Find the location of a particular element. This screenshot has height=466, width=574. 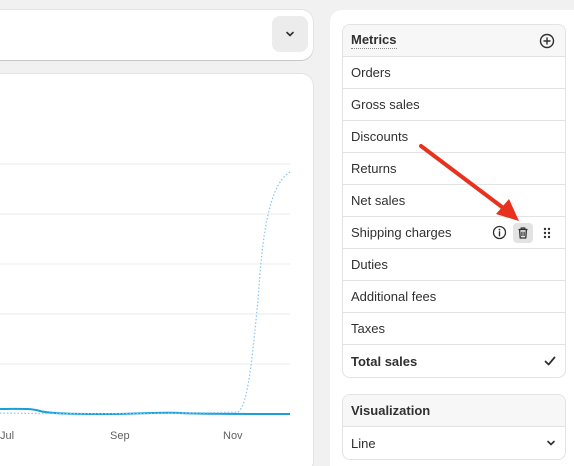

metric-label: Discounts is located at coordinates (380, 136).